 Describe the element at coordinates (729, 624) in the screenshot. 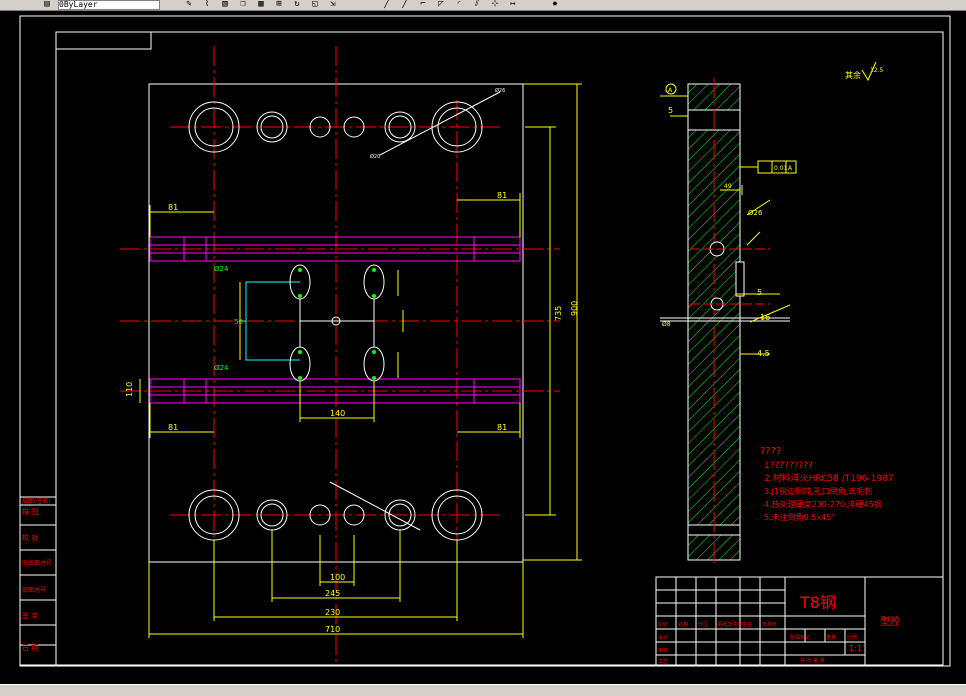

I see `tb-header-3: 更改文件号` at that location.